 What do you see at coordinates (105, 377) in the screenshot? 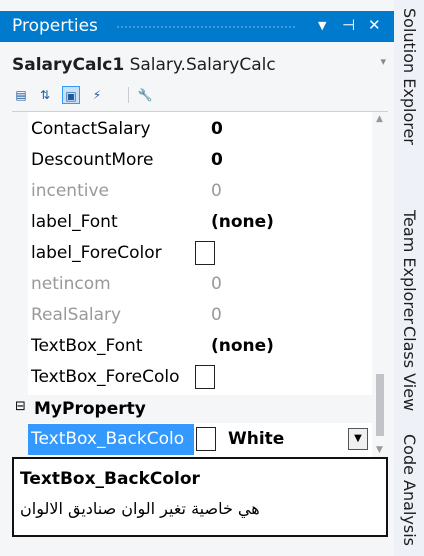
I see `property-name: TextBox_ForeColo` at bounding box center [105, 377].